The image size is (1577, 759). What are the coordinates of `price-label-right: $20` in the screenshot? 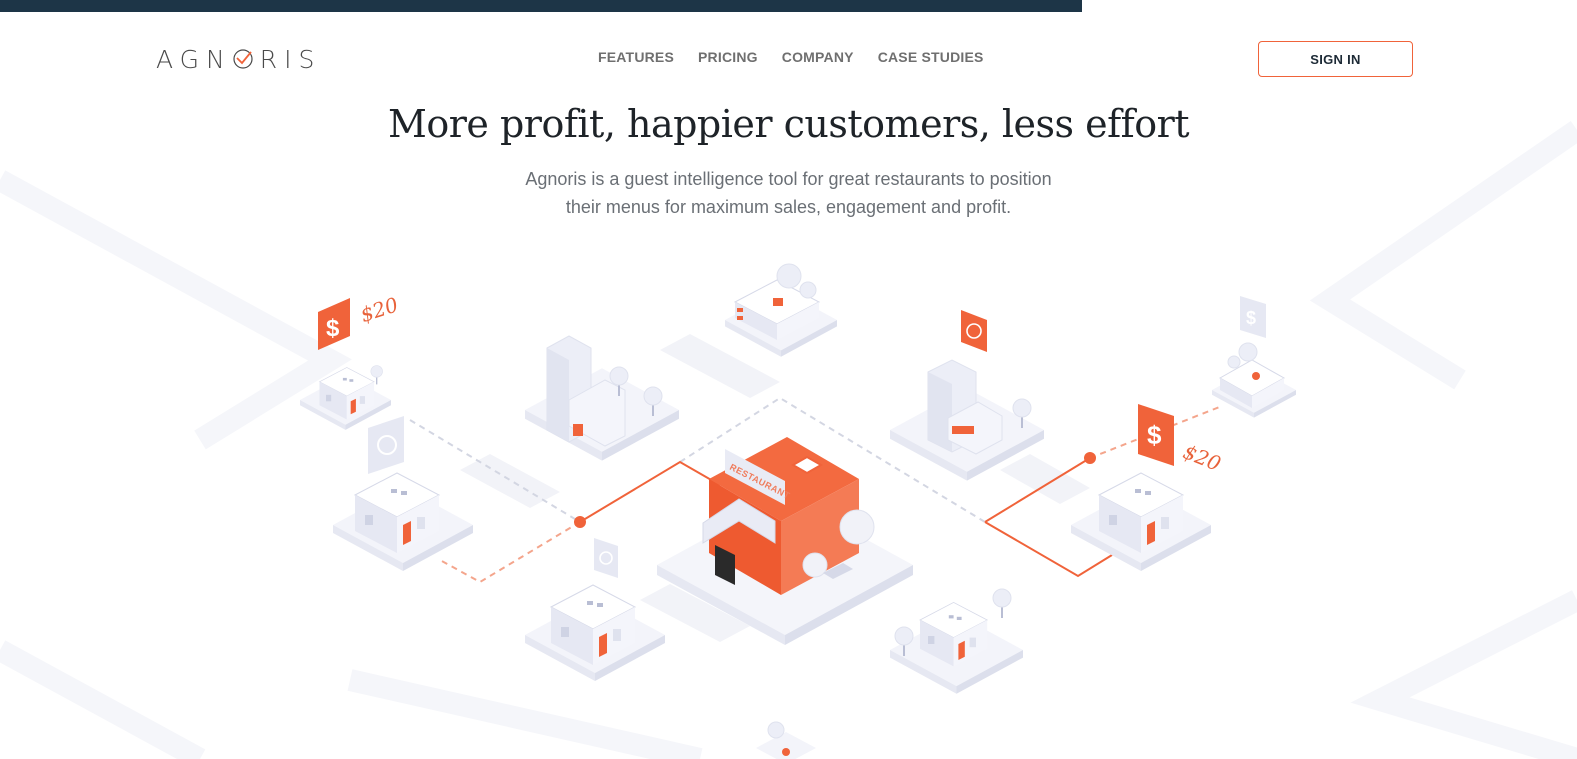 It's located at (1202, 457).